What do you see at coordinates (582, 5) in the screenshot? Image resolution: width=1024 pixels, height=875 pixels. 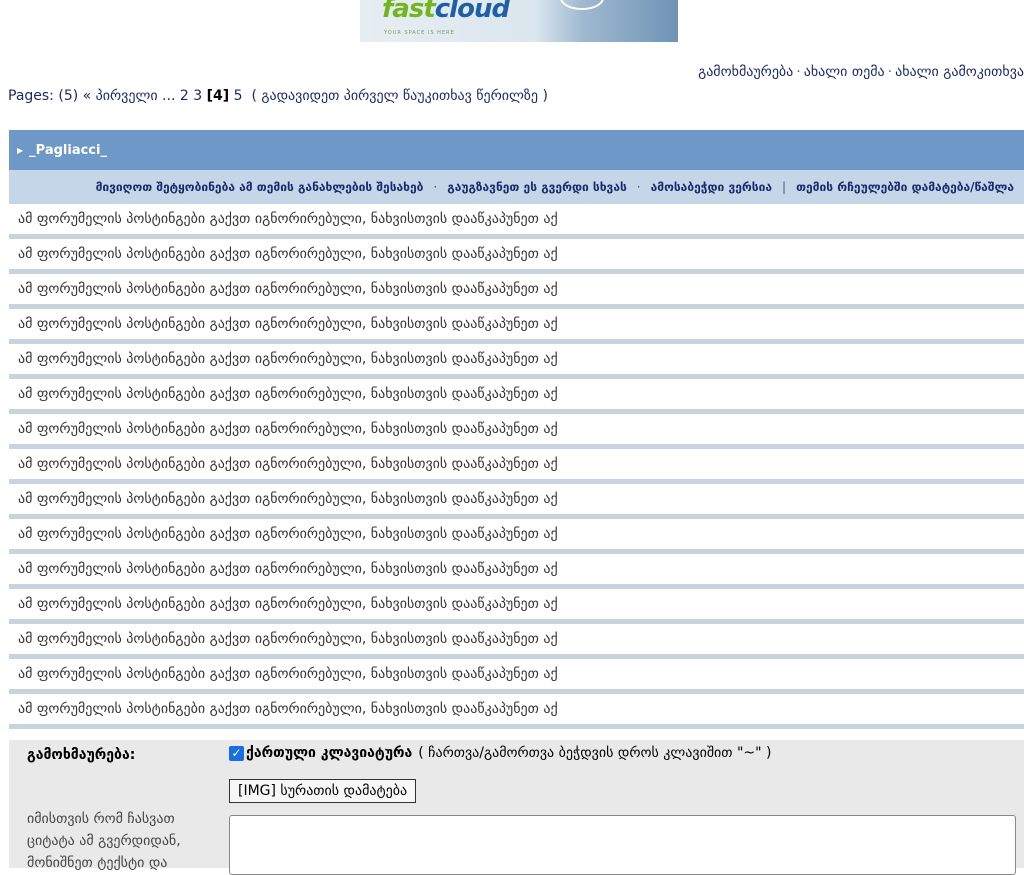 I see `logo-swoosh-icon` at bounding box center [582, 5].